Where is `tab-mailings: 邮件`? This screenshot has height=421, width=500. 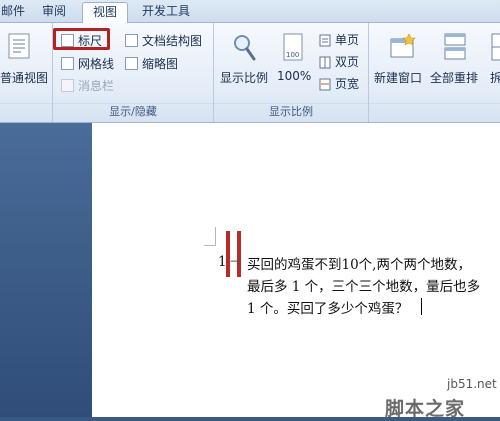
tab-mailings: 邮件 is located at coordinates (13, 11).